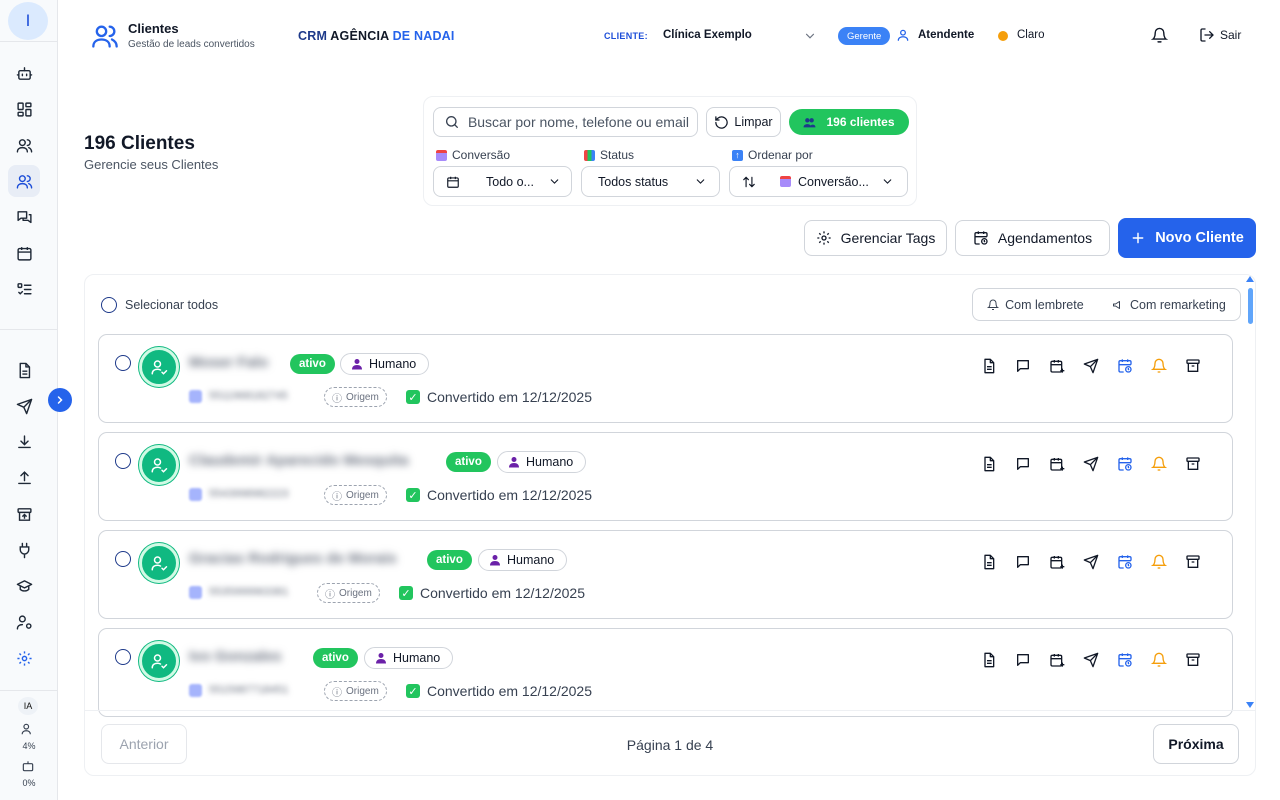 This screenshot has height=800, width=1280. Describe the element at coordinates (24, 514) in the screenshot. I see `sidebar-item-archive` at that location.